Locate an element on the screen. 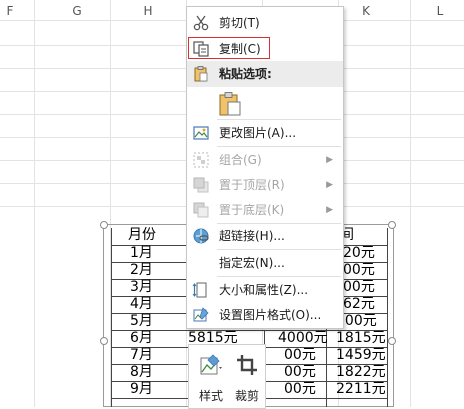 The width and height of the screenshot is (464, 409). bring-to-front-icon is located at coordinates (201, 185).